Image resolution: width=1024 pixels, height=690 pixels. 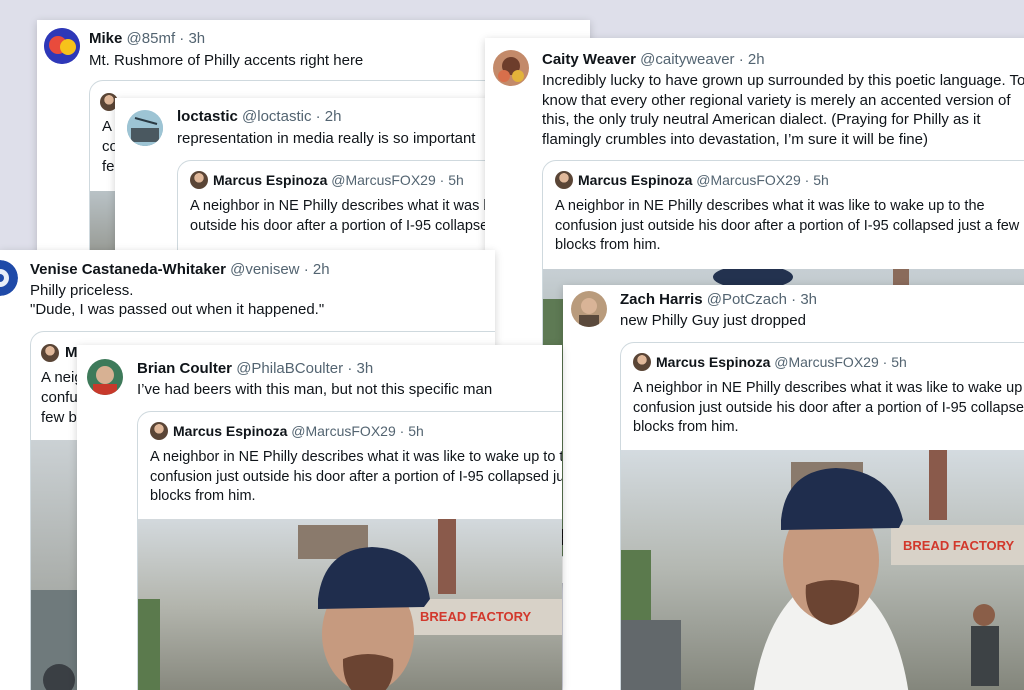 What do you see at coordinates (289, 368) in the screenshot?
I see `author-handle: @PhilaBCoulter` at bounding box center [289, 368].